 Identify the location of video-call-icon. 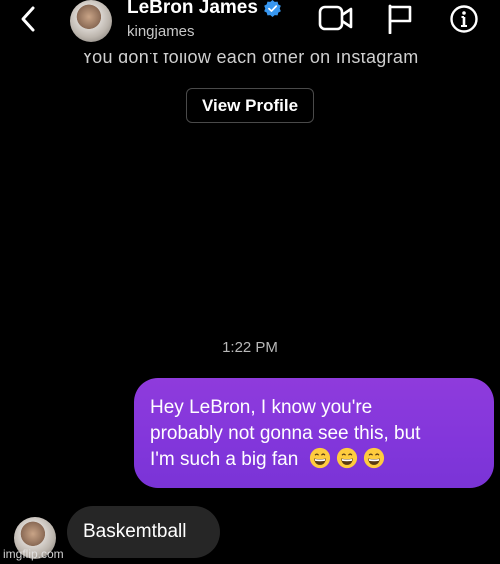
(336, 18).